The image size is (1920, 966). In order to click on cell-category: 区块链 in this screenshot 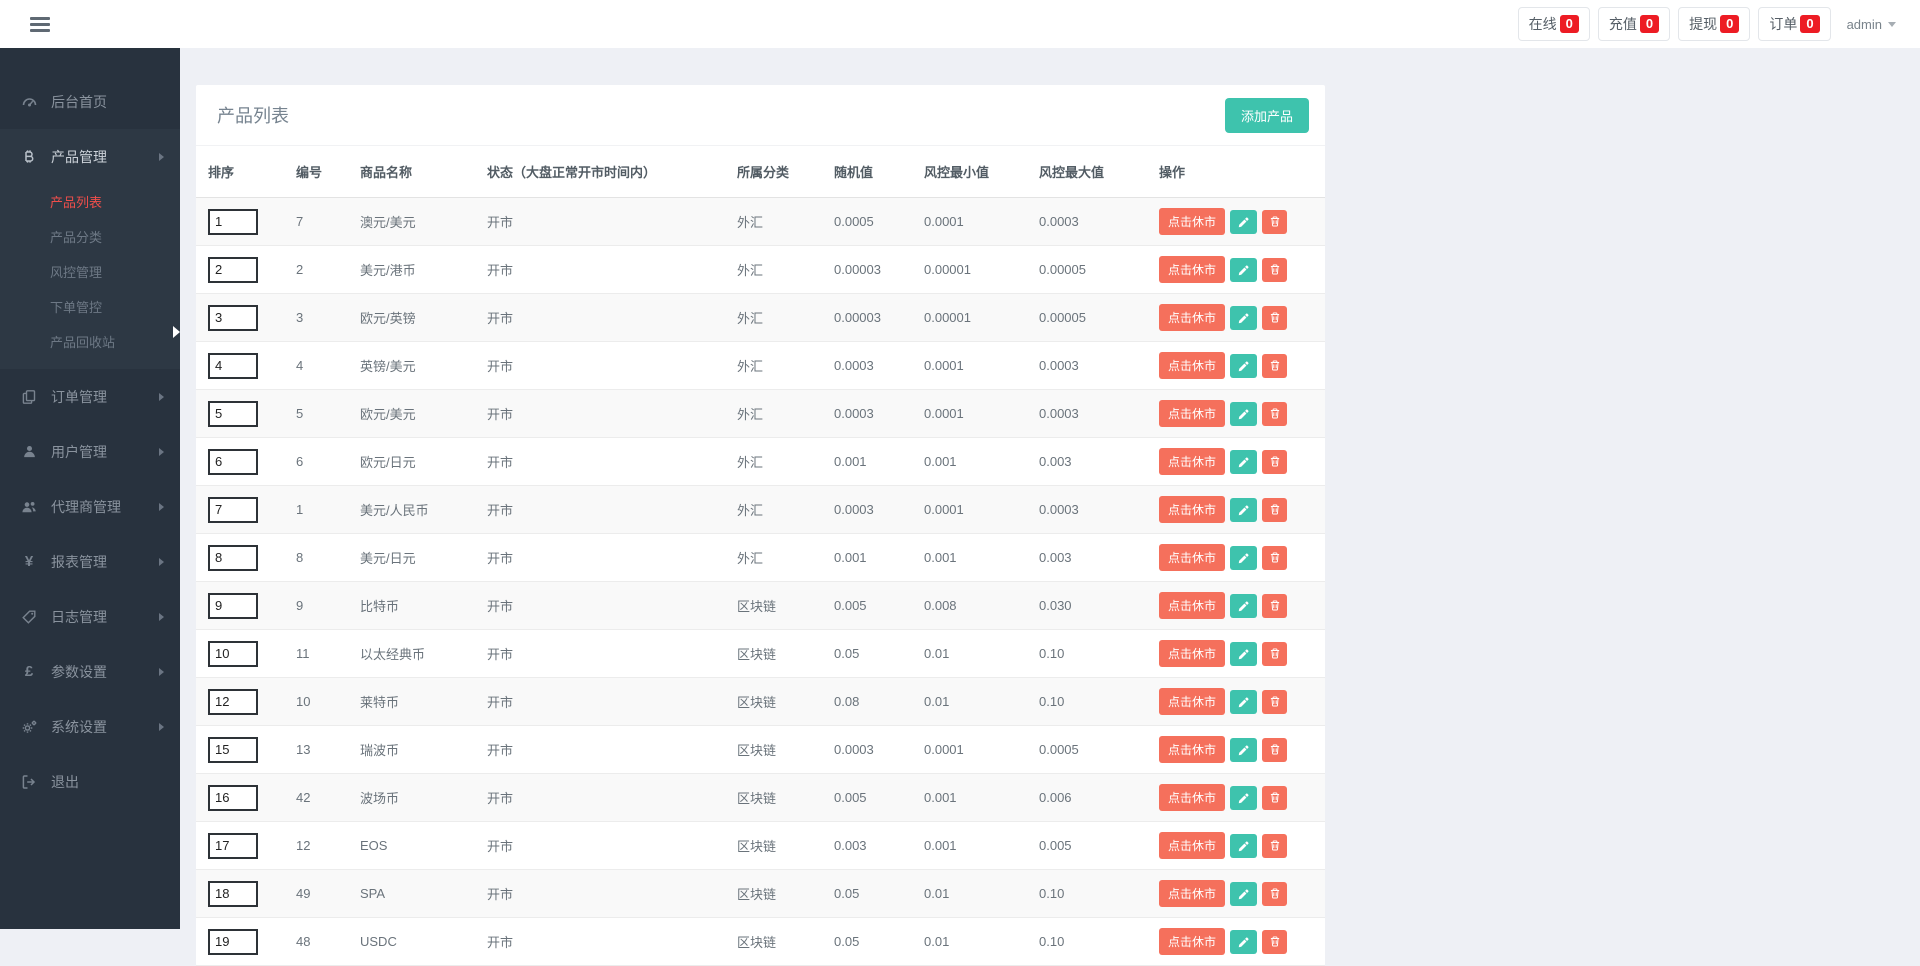, I will do `click(777, 606)`.